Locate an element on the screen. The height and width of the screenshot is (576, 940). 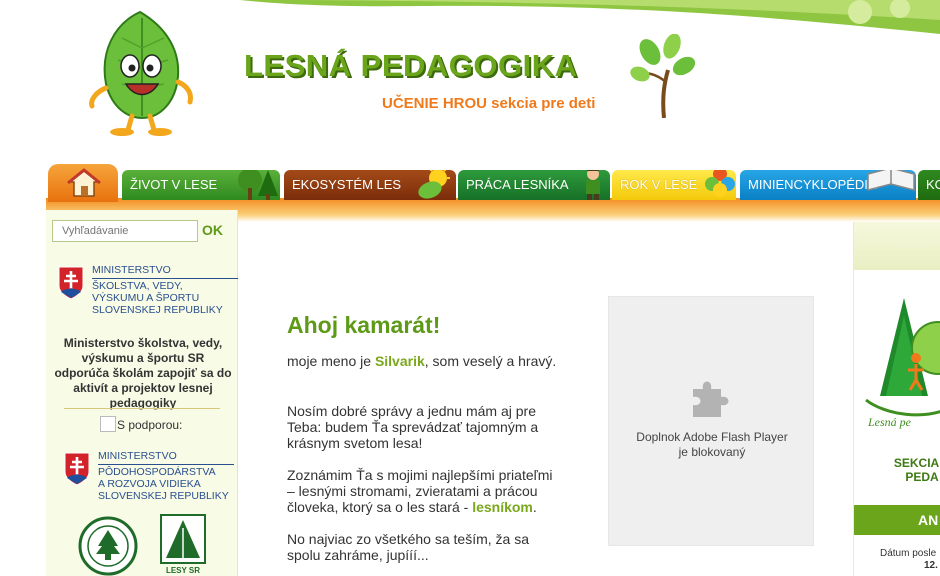
right-section-line-2: PEDA is located at coordinates (922, 477).